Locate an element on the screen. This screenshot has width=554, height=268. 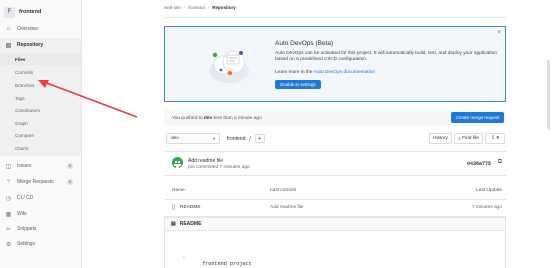
find-file-label: Find file is located at coordinates (470, 138).